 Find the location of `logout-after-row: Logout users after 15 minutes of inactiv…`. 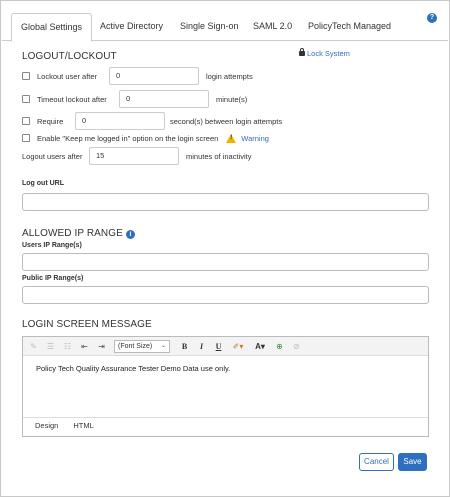

logout-after-row: Logout users after 15 minutes of inactiv… is located at coordinates (136, 156).